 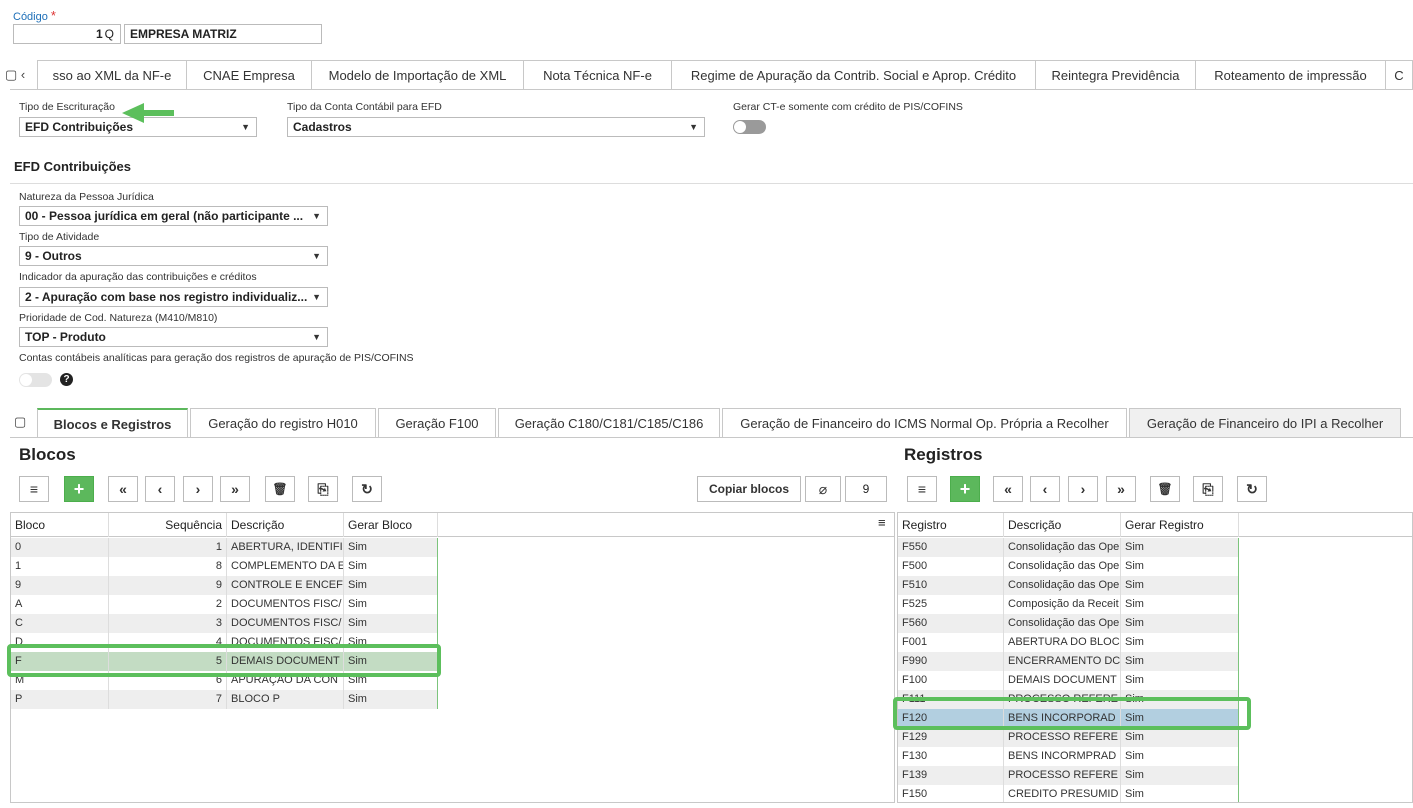 I want to click on table-row: F139 PROCESSO REFERE Sim, so click(x=1068, y=775).